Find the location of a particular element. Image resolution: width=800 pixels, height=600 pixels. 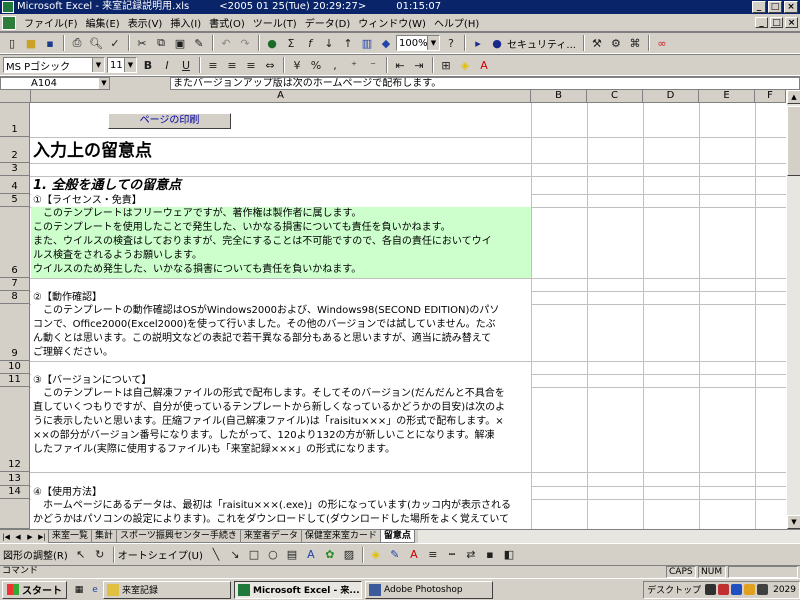

select-all-corner is located at coordinates (15, 96).